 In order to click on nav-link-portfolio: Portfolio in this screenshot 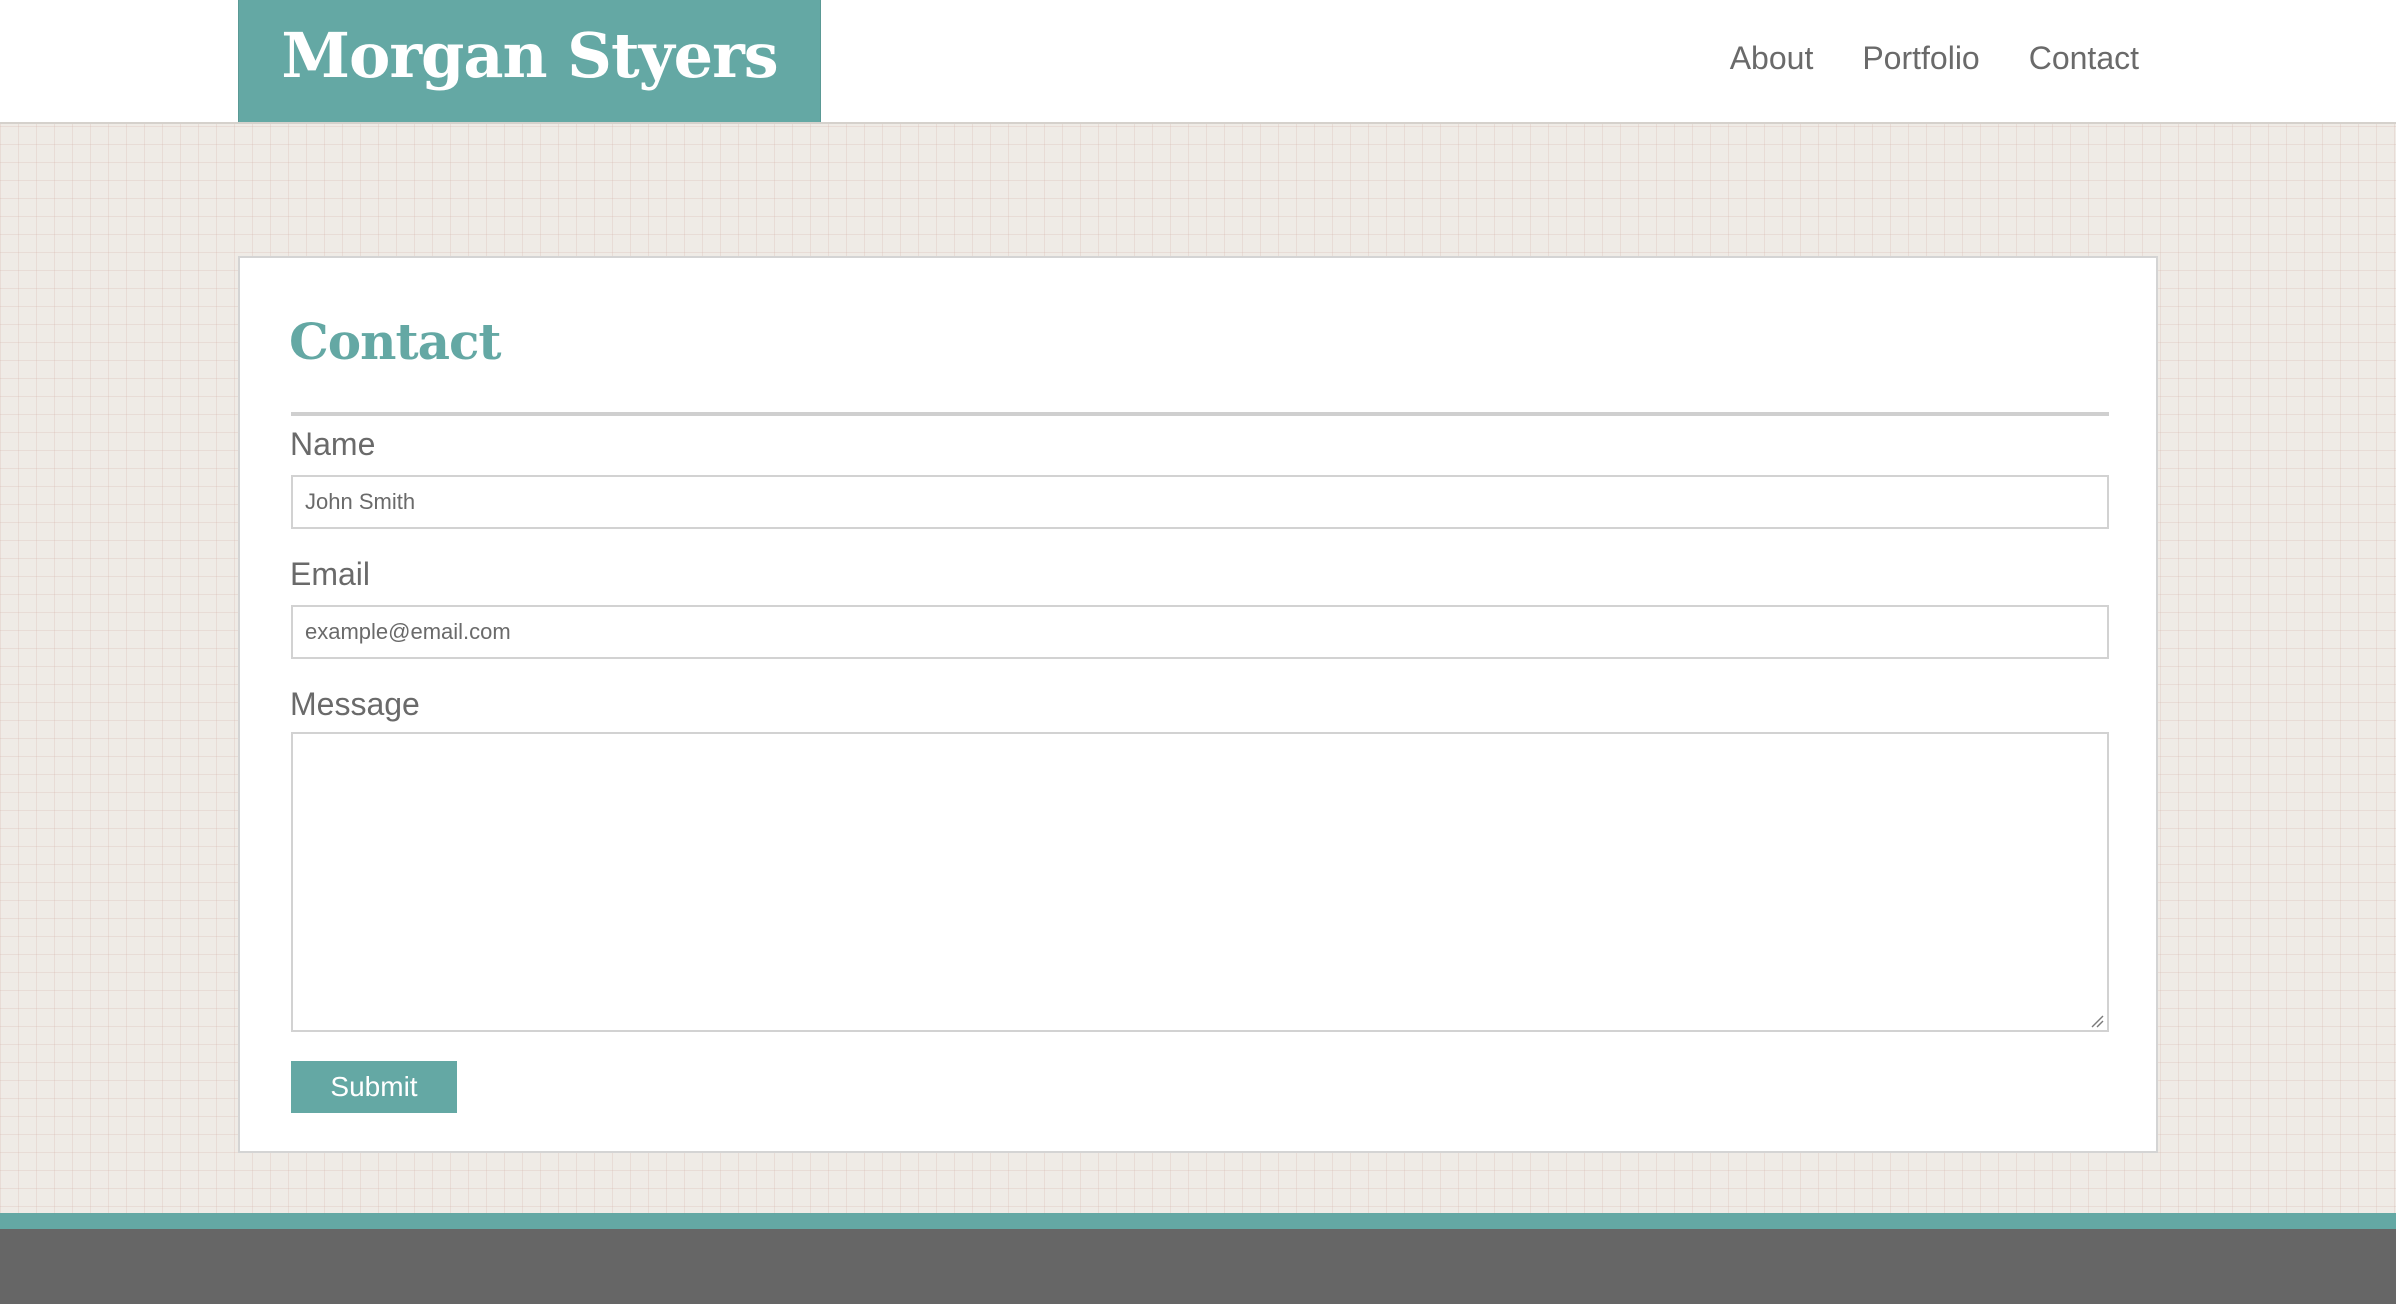, I will do `click(1920, 58)`.